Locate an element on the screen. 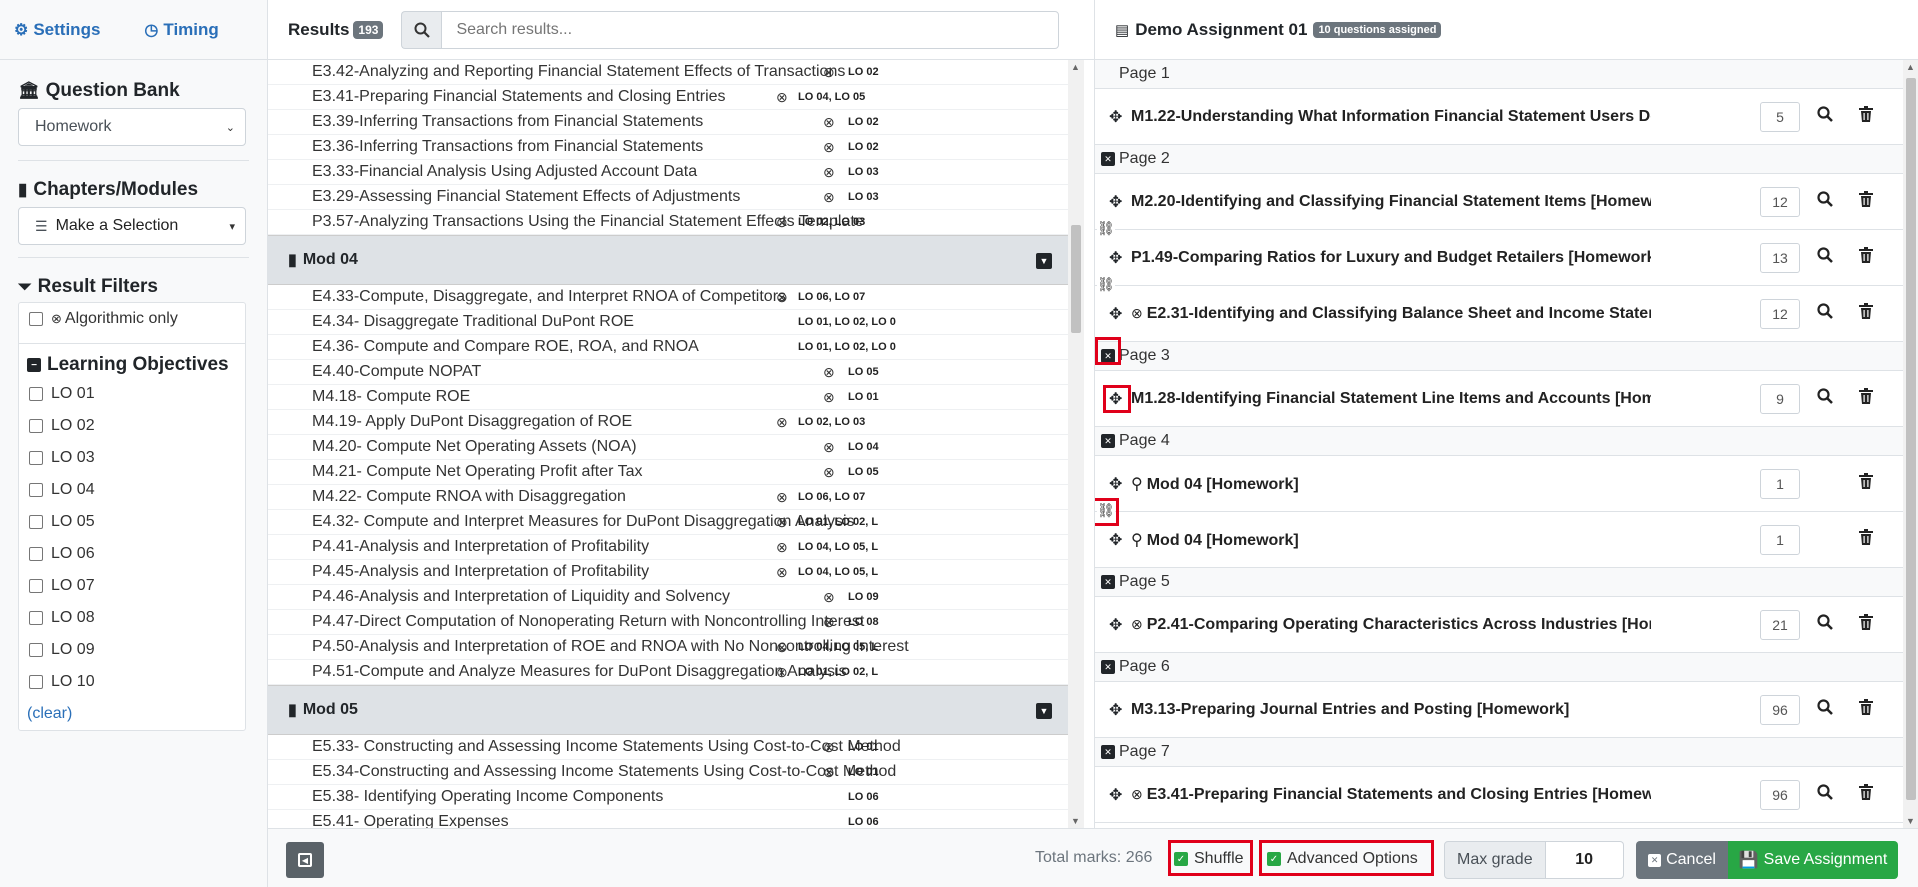 The height and width of the screenshot is (887, 1918). module-group-header: ▮ Mod 04 ▼ is located at coordinates (668, 260).